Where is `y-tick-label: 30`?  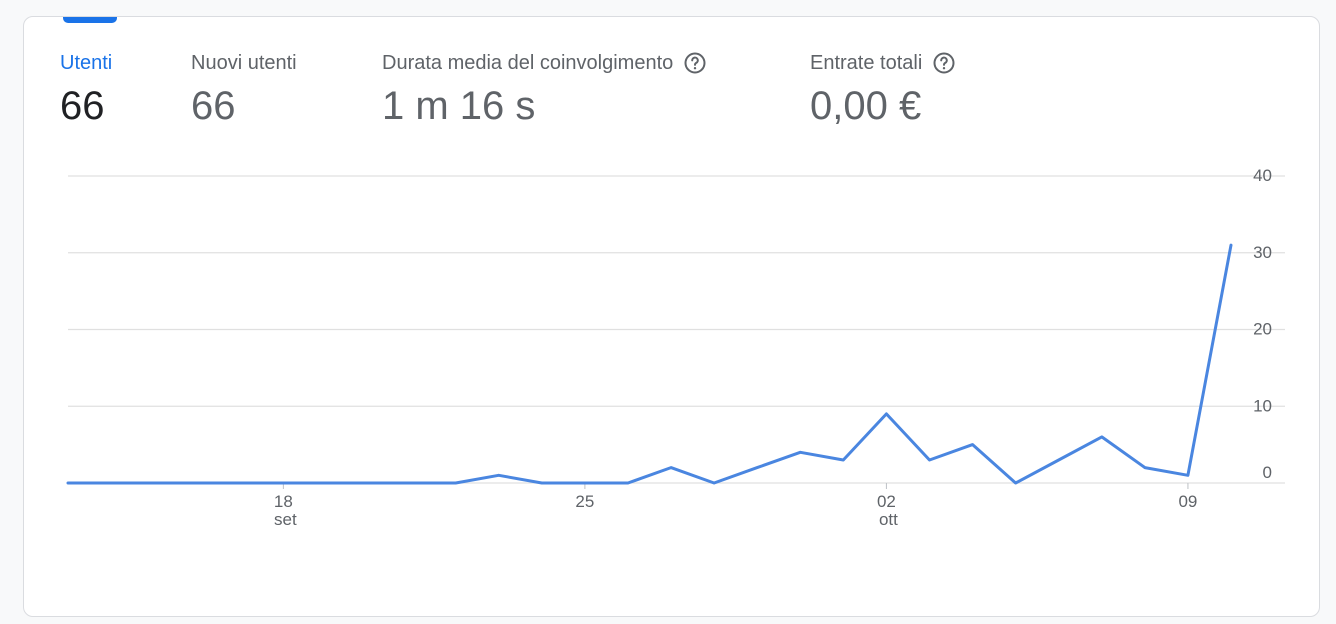
y-tick-label: 30 is located at coordinates (1262, 252).